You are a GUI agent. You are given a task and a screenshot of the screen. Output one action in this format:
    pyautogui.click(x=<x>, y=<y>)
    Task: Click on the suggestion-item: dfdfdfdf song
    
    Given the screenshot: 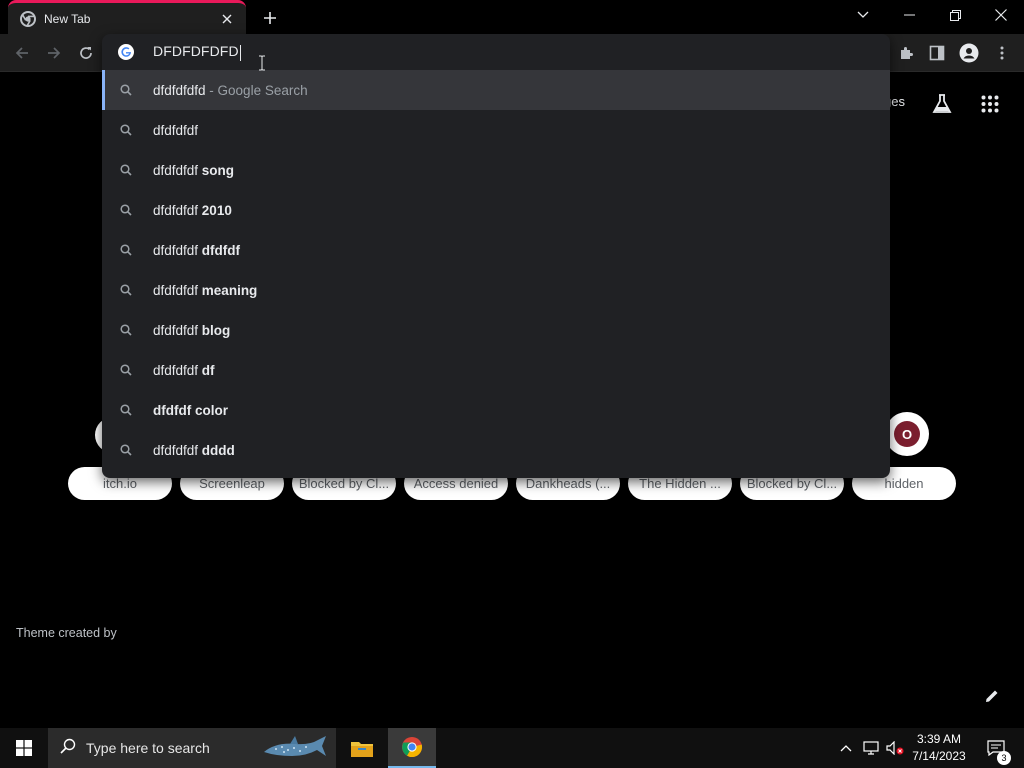 What is the action you would take?
    pyautogui.click(x=496, y=170)
    